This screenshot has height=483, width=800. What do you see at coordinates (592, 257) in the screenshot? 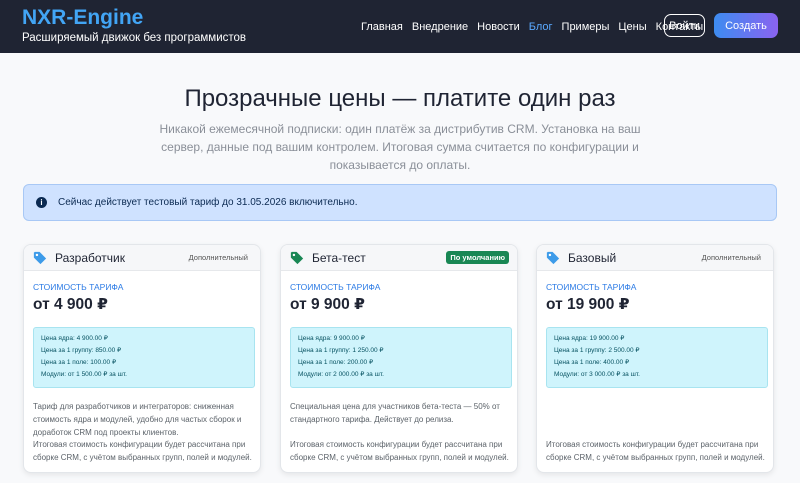
I see `card-title: Базовый` at bounding box center [592, 257].